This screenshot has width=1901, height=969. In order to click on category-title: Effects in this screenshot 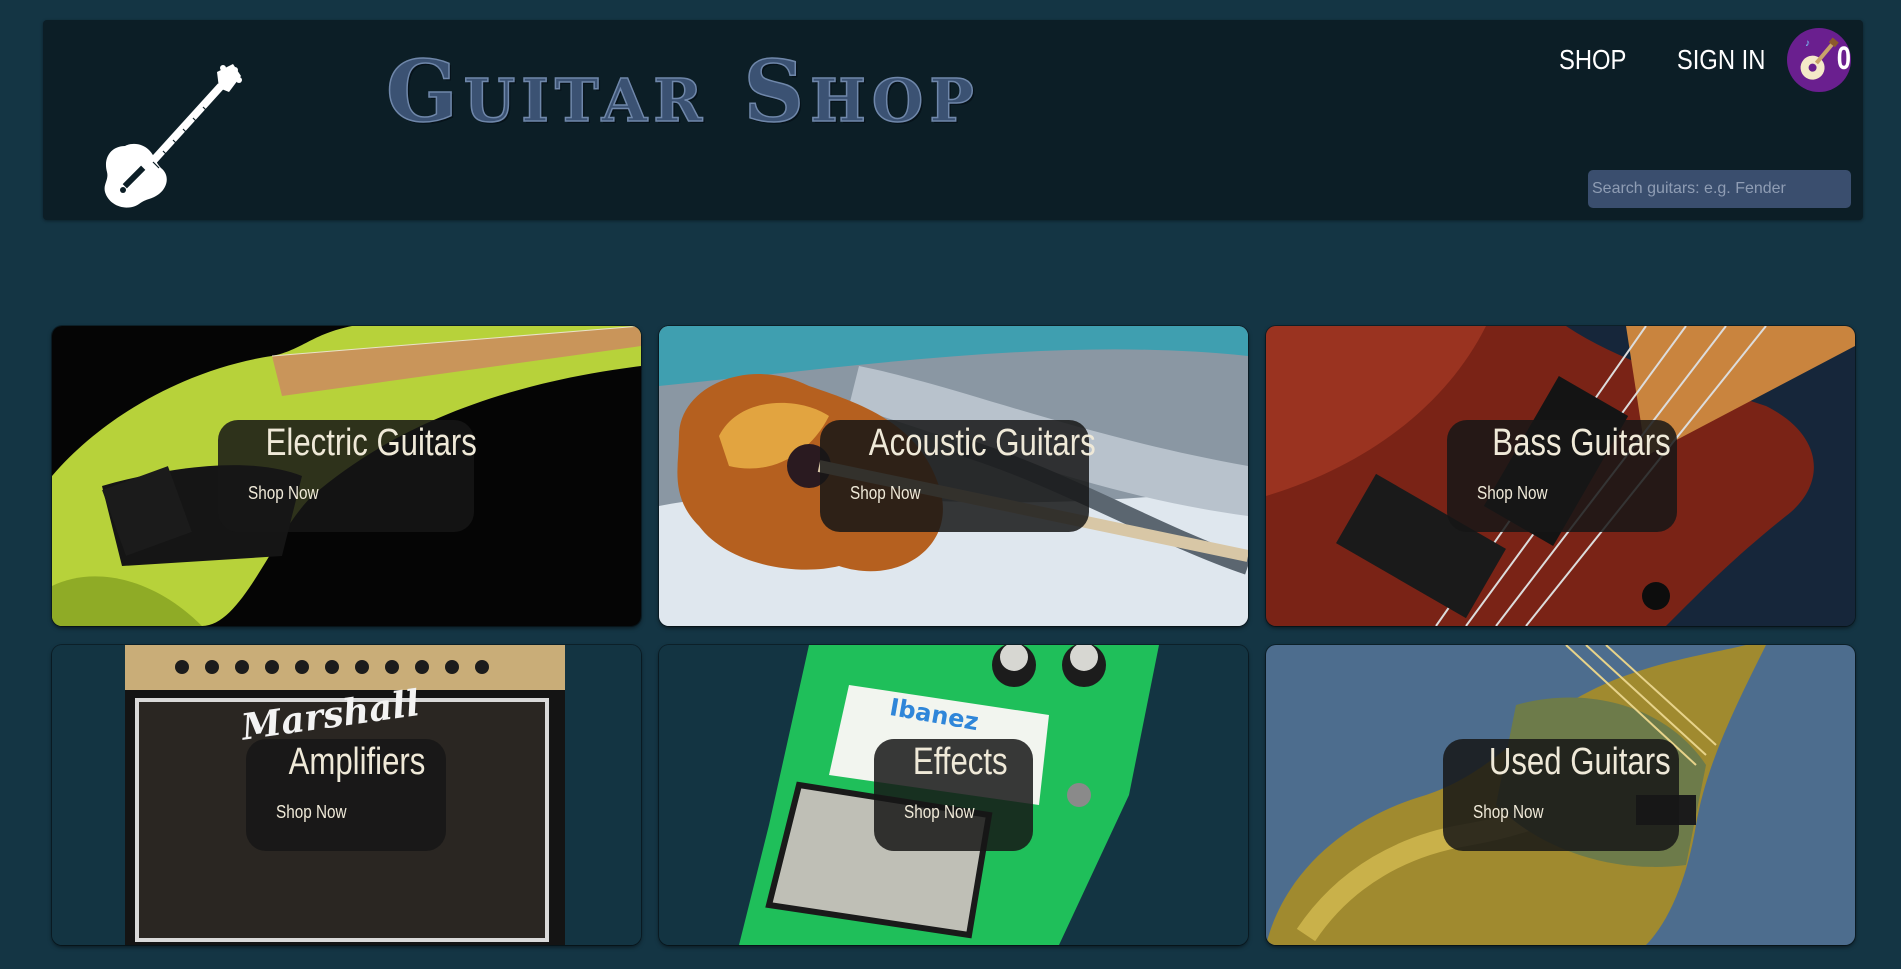, I will do `click(960, 762)`.